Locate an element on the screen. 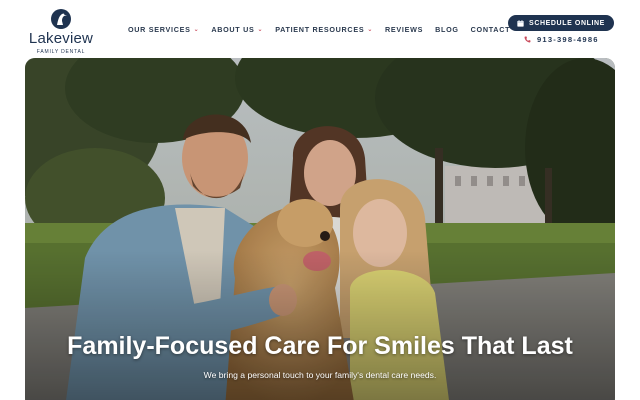  nav-item-label: REVIEWS is located at coordinates (404, 29).